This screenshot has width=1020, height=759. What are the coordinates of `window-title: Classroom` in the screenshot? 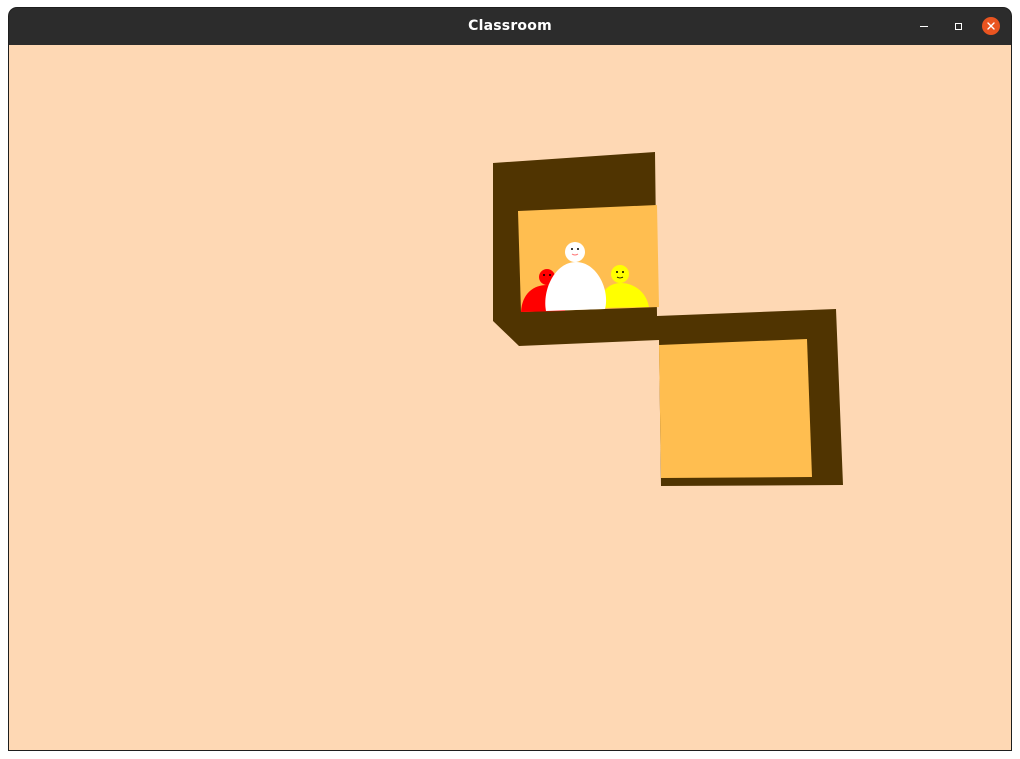 It's located at (510, 26).